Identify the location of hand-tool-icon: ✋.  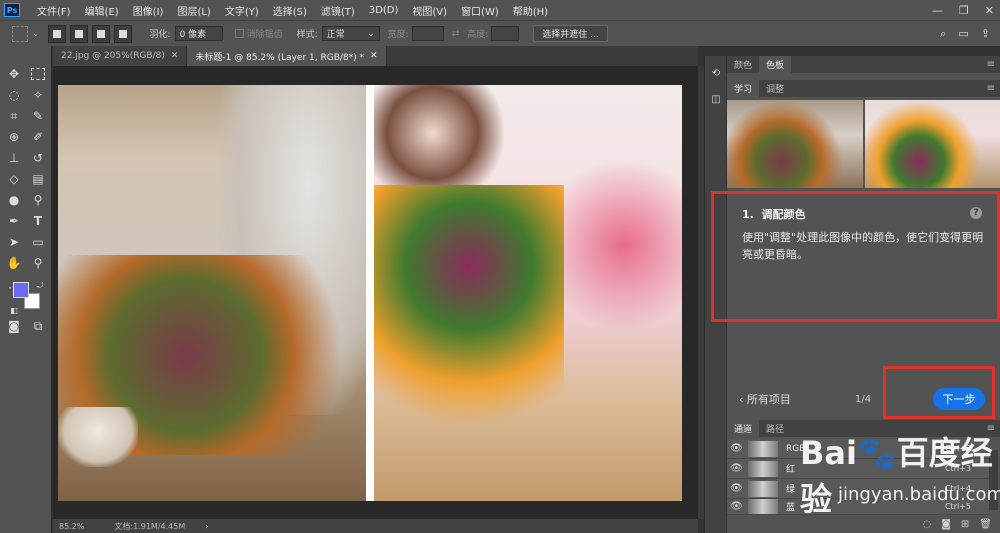
(14, 263).